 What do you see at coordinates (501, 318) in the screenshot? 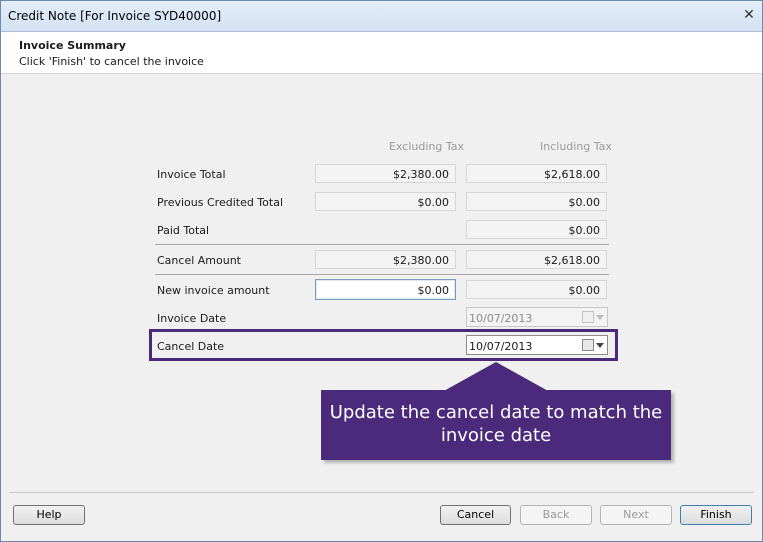
I see `invoice-date-value: 10/07/2013` at bounding box center [501, 318].